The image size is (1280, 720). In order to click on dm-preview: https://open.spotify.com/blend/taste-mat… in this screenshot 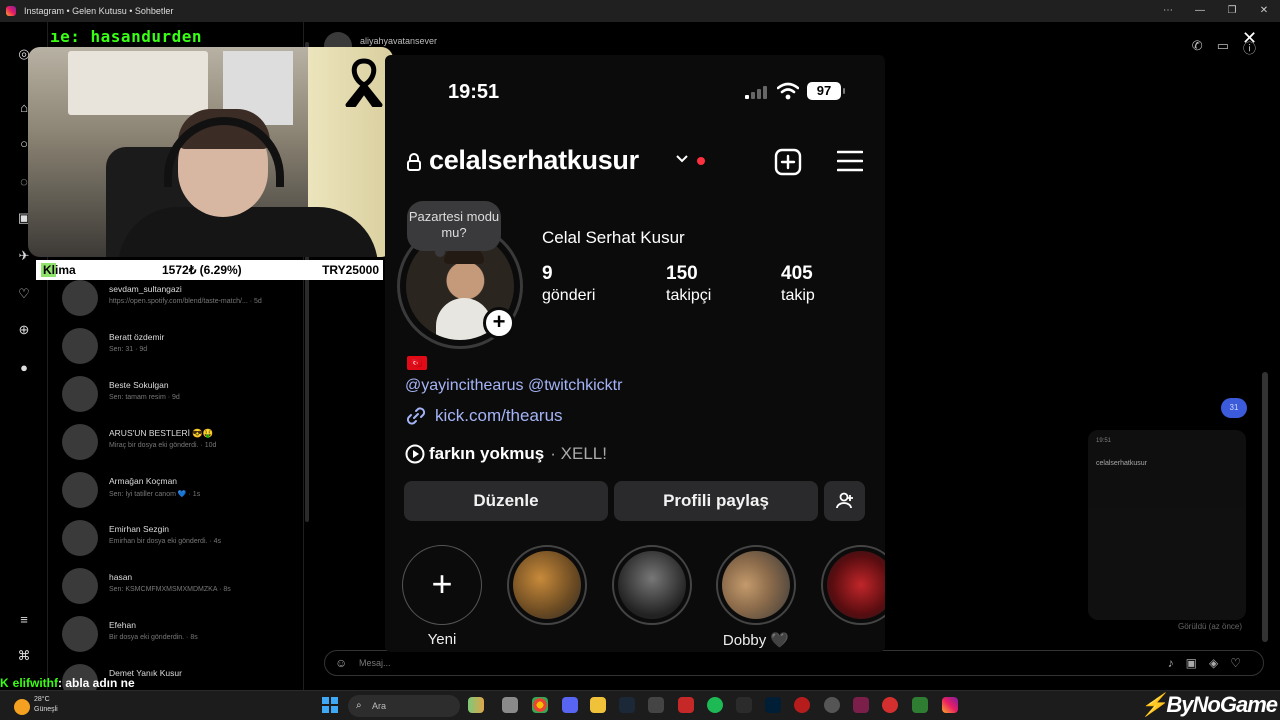, I will do `click(185, 301)`.